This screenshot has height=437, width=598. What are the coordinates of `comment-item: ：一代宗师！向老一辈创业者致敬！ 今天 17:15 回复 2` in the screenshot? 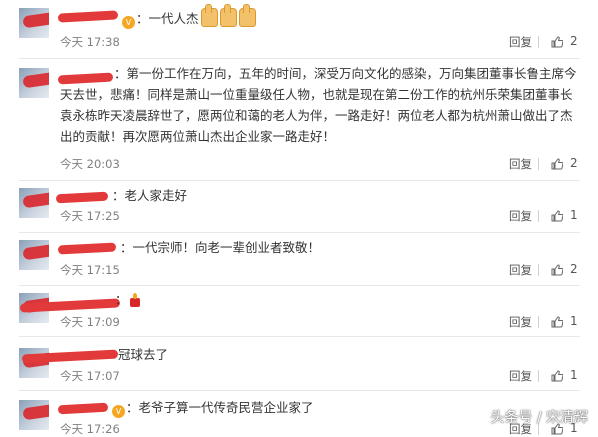 It's located at (299, 259).